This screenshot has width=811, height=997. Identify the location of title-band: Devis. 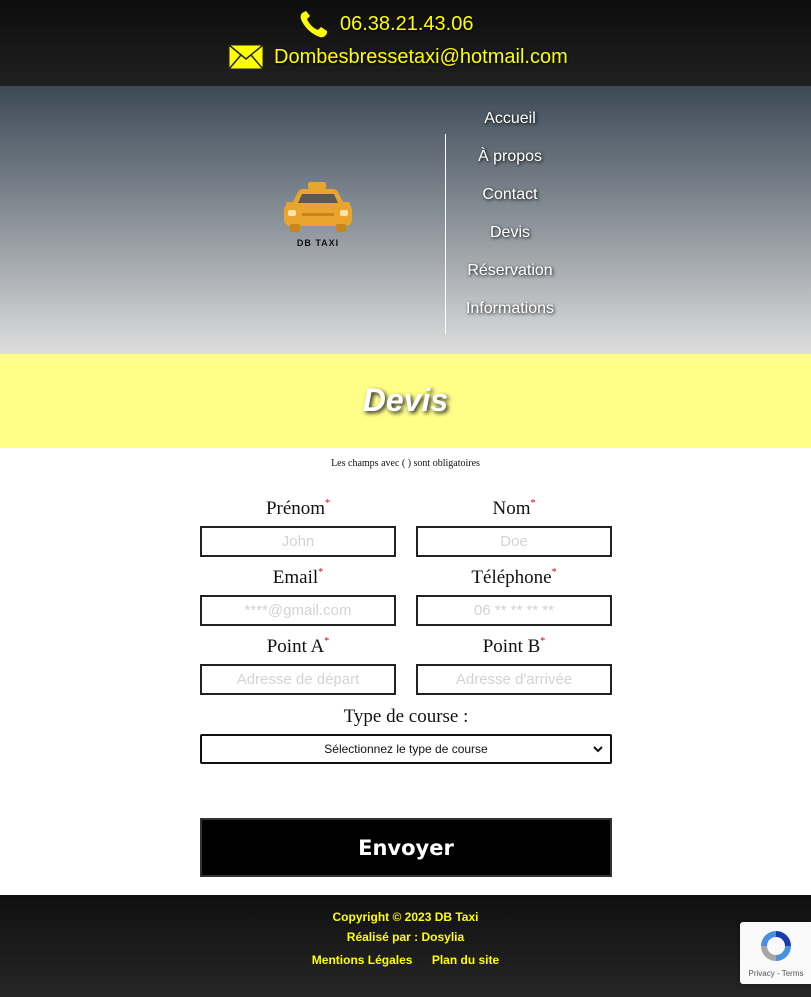
(405, 401).